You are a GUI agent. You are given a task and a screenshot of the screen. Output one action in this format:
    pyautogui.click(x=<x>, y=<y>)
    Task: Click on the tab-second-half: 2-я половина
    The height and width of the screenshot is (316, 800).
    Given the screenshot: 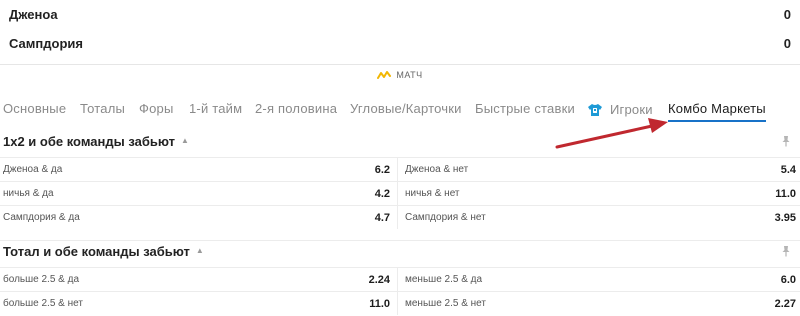 What is the action you would take?
    pyautogui.click(x=296, y=110)
    